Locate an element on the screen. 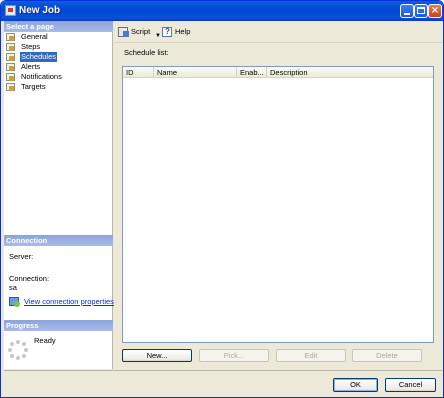 The image size is (444, 398). connection-properties-icon is located at coordinates (14, 302).